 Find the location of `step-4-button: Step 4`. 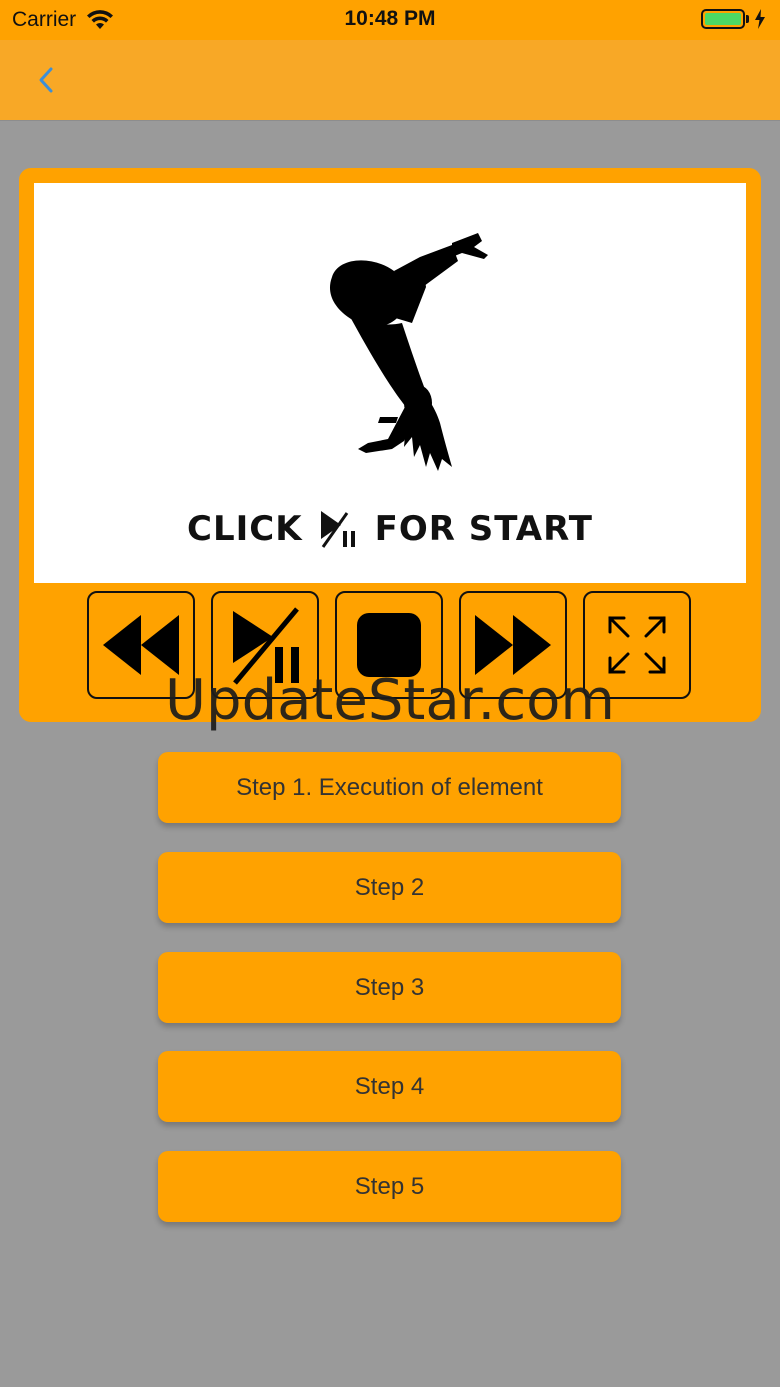

step-4-button: Step 4 is located at coordinates (389, 1086).